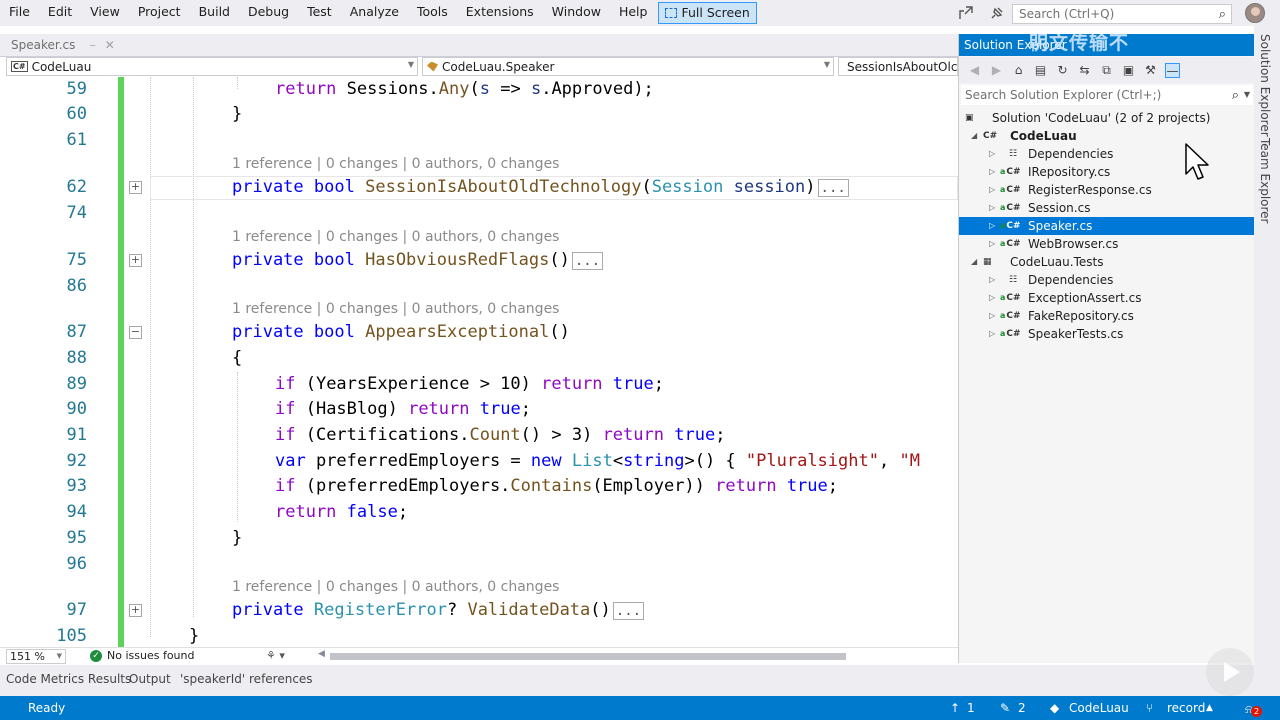  I want to click on member-dropdown: SessionIsAboutOlc, so click(898, 66).